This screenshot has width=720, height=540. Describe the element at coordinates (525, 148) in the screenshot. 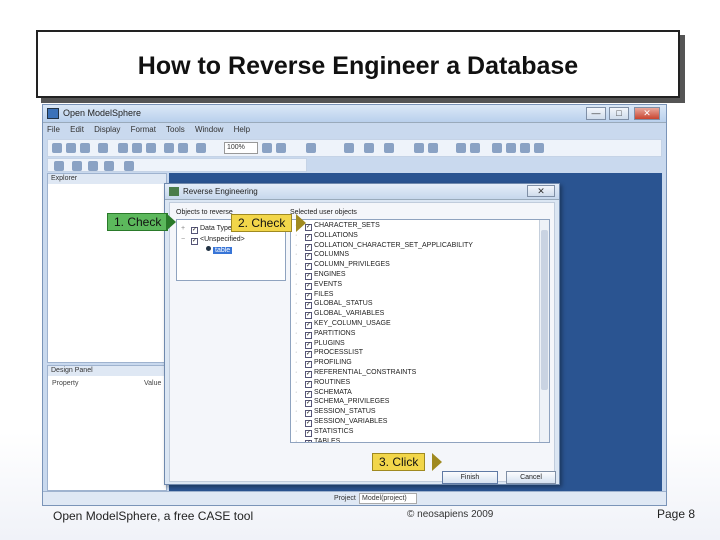

I see `relation-tool-icon` at that location.